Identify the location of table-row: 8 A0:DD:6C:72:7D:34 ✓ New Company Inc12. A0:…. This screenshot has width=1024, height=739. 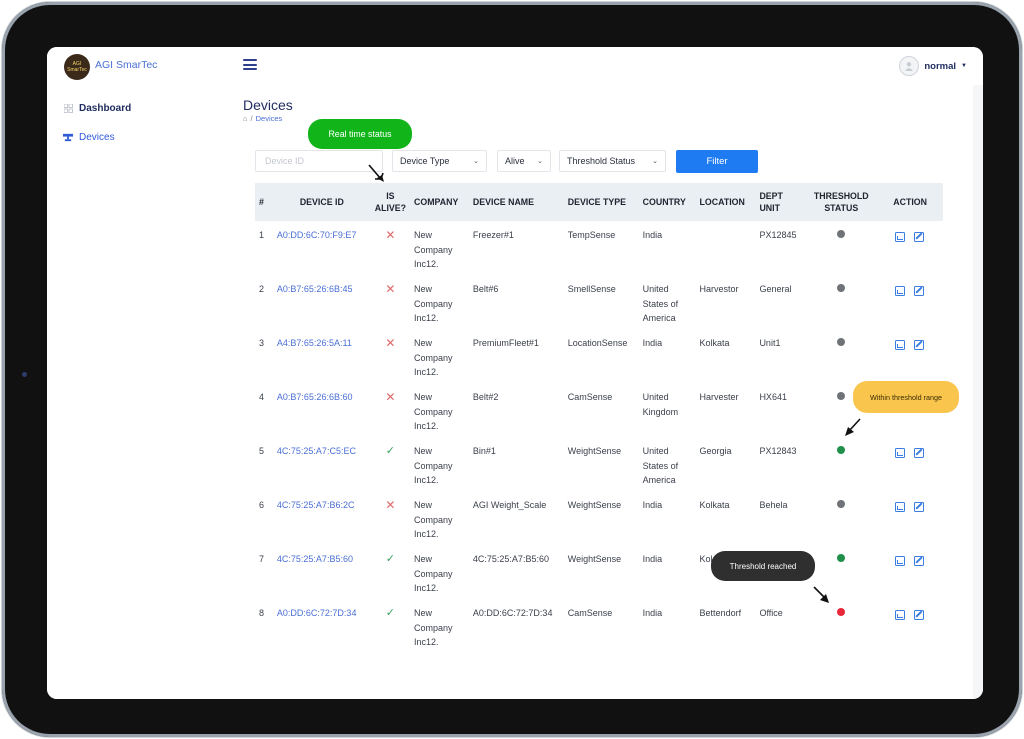
(599, 626).